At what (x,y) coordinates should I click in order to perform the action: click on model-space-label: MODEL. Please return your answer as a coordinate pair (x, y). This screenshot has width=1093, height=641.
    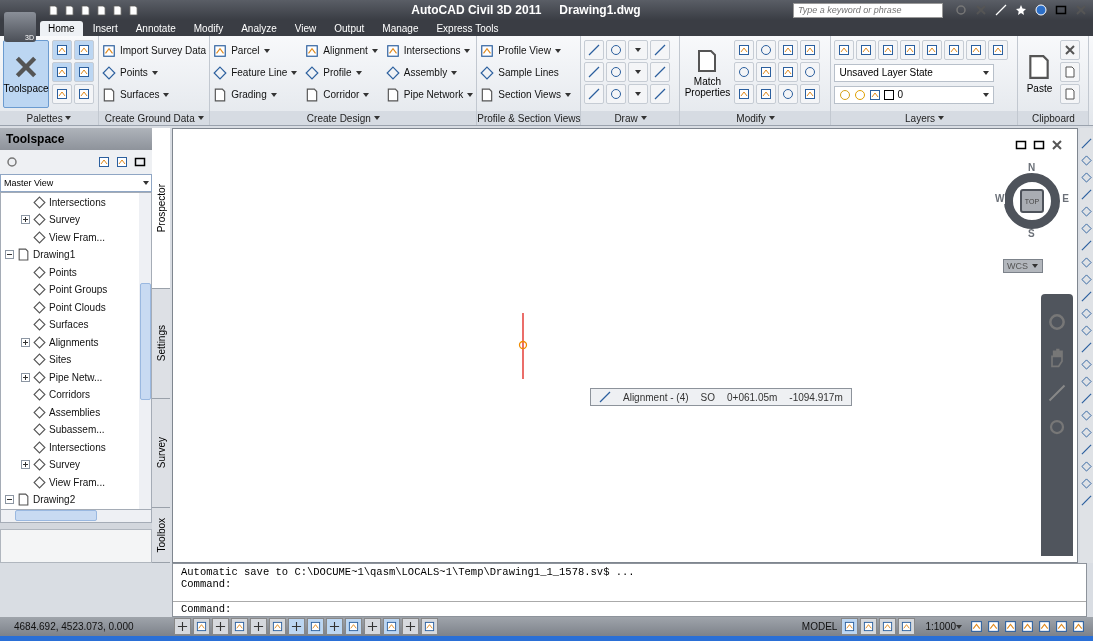
    Looking at the image, I should click on (819, 627).